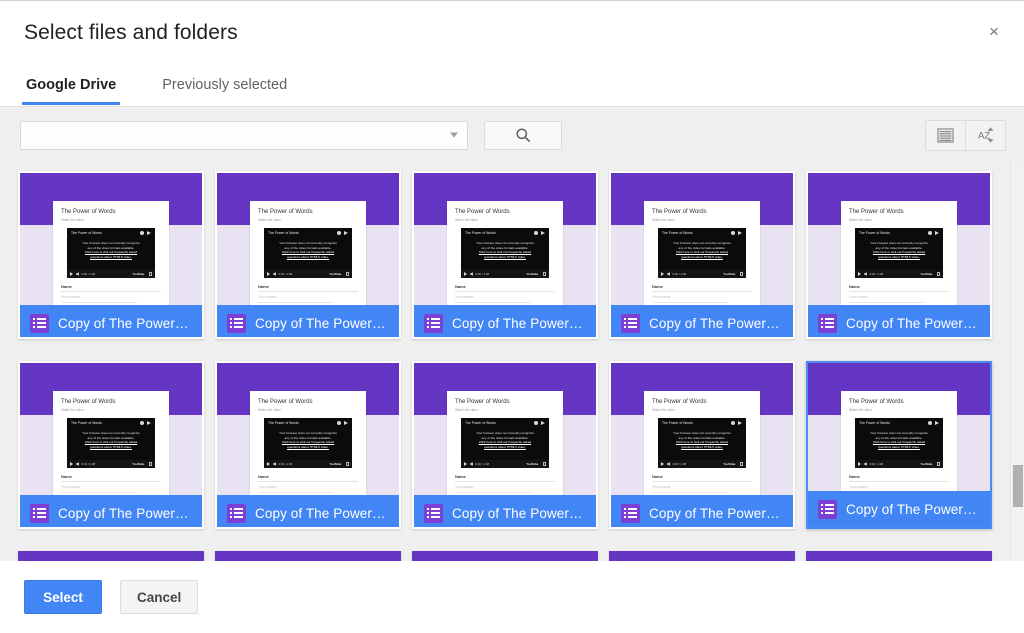 The image size is (1024, 633). Describe the element at coordinates (63, 597) in the screenshot. I see `select-button: Select` at that location.